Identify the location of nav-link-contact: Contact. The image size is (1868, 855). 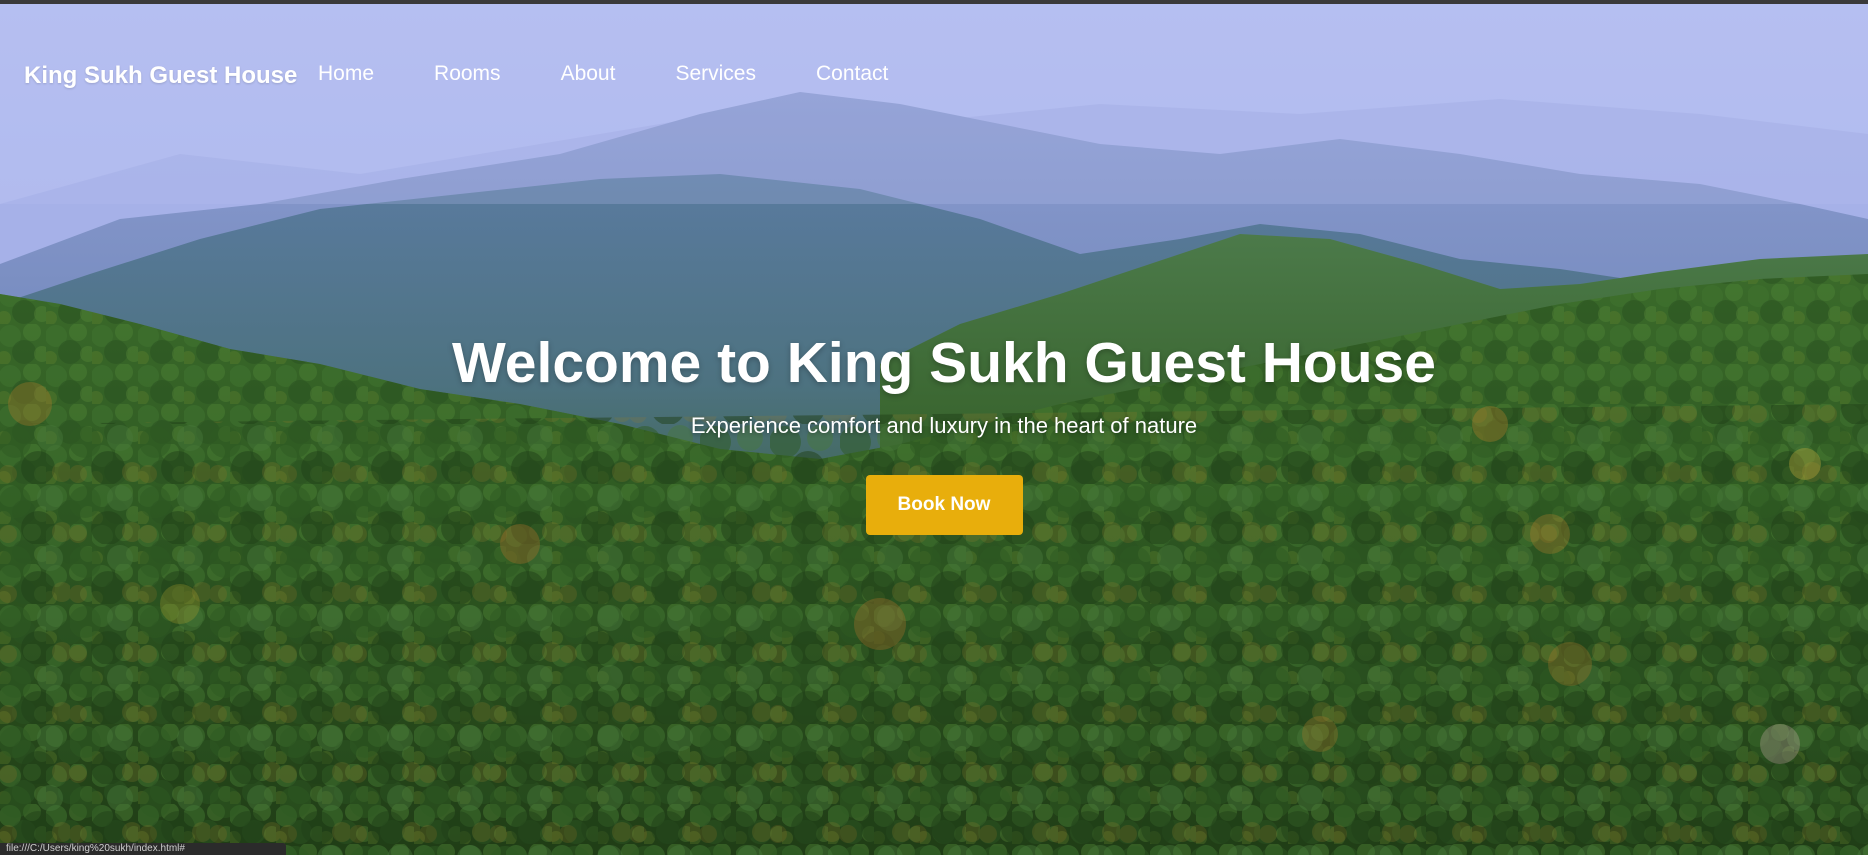
(852, 74).